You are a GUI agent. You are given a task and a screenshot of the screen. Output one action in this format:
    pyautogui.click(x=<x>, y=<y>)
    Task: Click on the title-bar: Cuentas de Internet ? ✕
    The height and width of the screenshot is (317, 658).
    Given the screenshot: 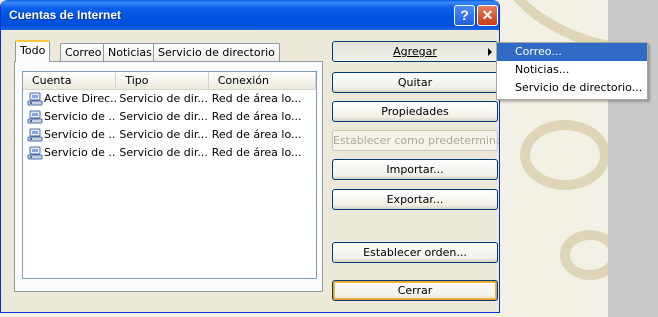 What is the action you would take?
    pyautogui.click(x=250, y=15)
    